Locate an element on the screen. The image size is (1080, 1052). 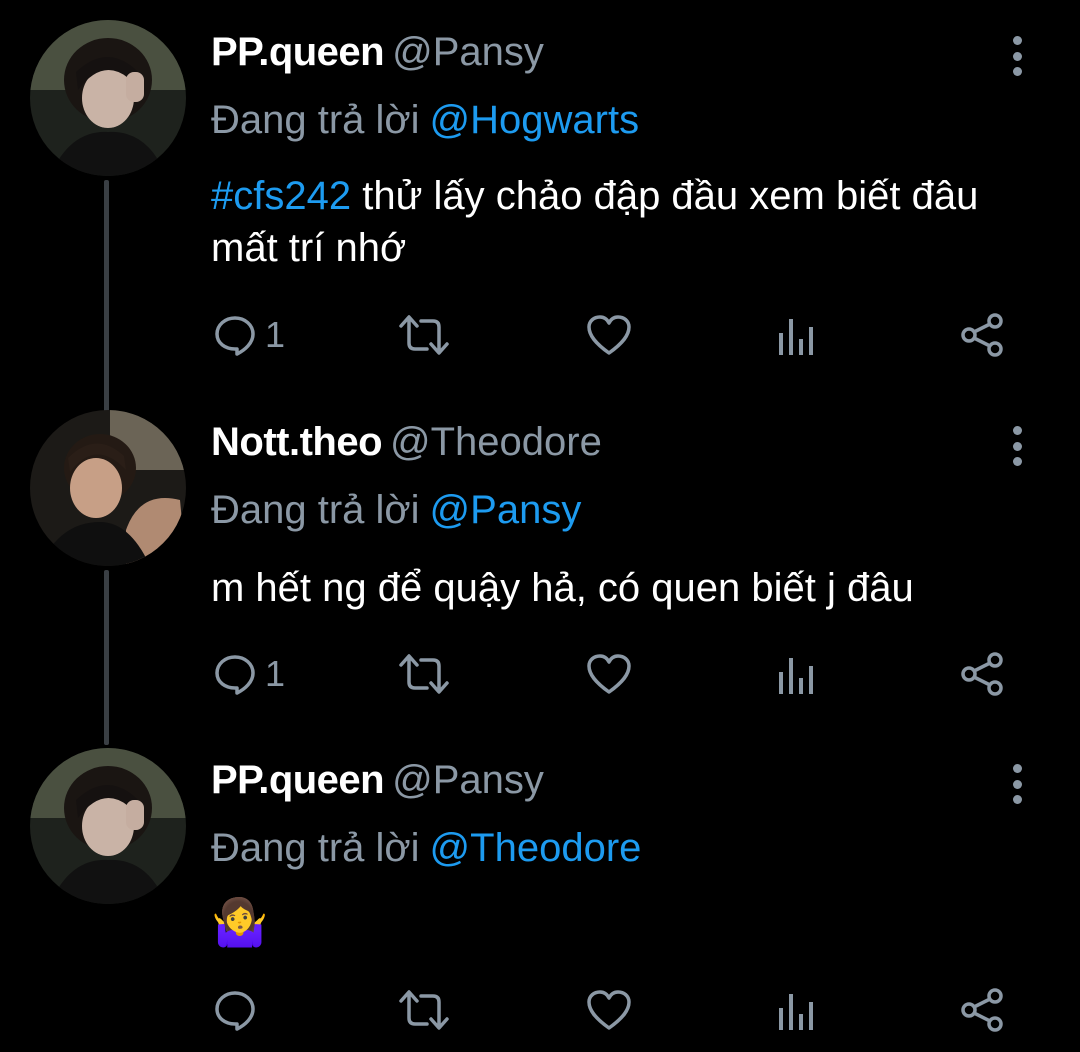
replying-to: Đang trả lời @Hogwarts is located at coordinates (425, 120).